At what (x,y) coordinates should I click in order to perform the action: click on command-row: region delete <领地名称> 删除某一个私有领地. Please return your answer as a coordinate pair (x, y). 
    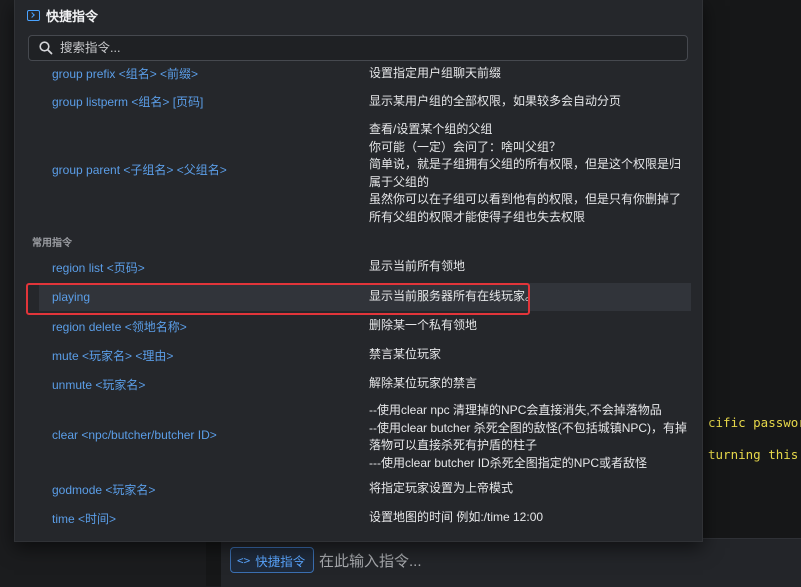
    Looking at the image, I should click on (365, 326).